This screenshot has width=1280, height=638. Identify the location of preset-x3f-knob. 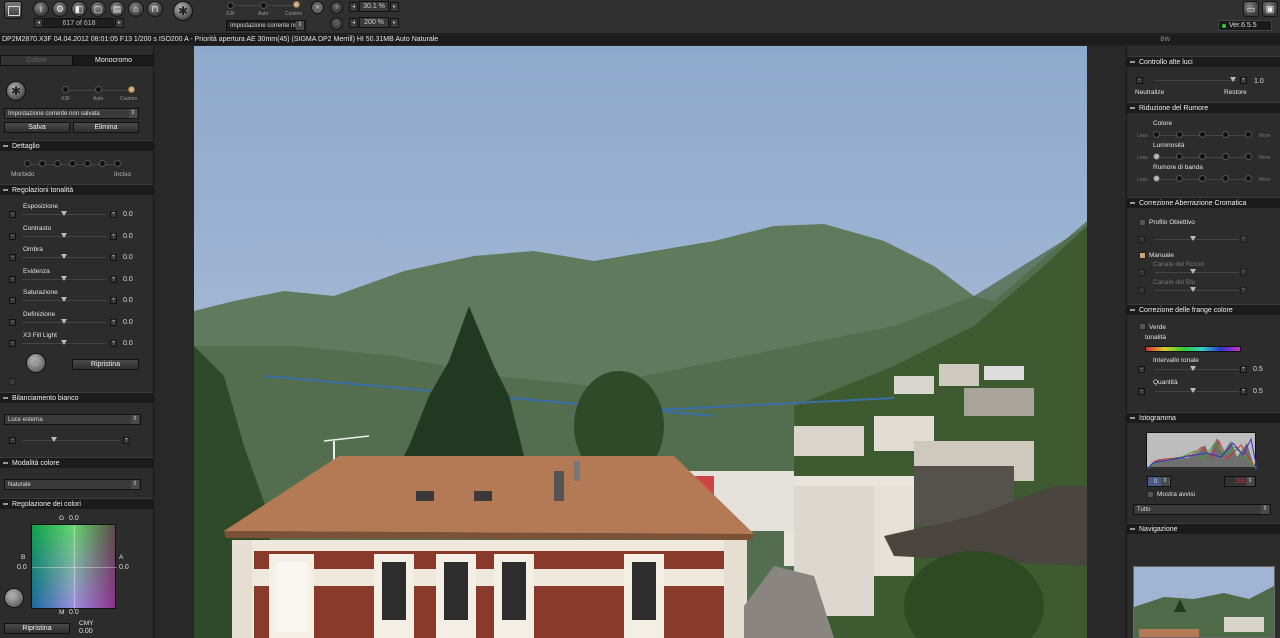
(65, 89).